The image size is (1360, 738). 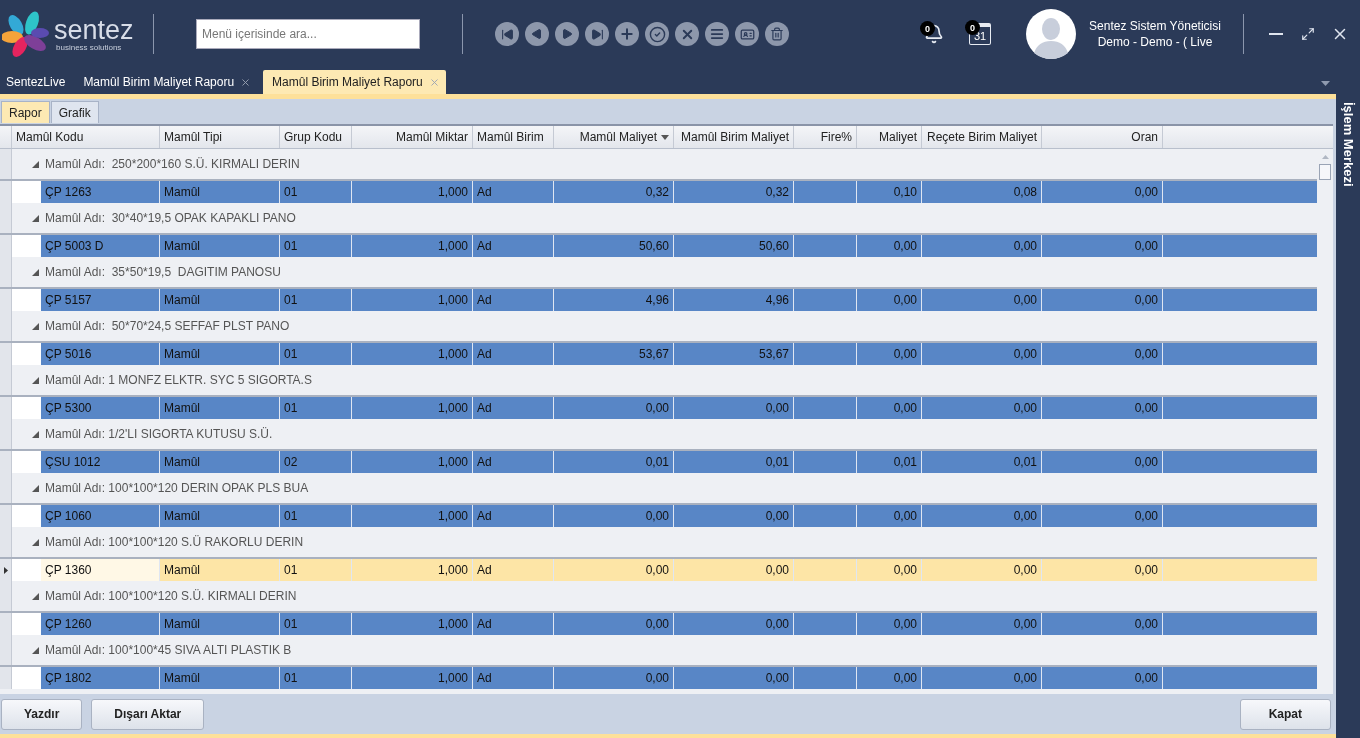 What do you see at coordinates (246, 82) in the screenshot?
I see `close-icon` at bounding box center [246, 82].